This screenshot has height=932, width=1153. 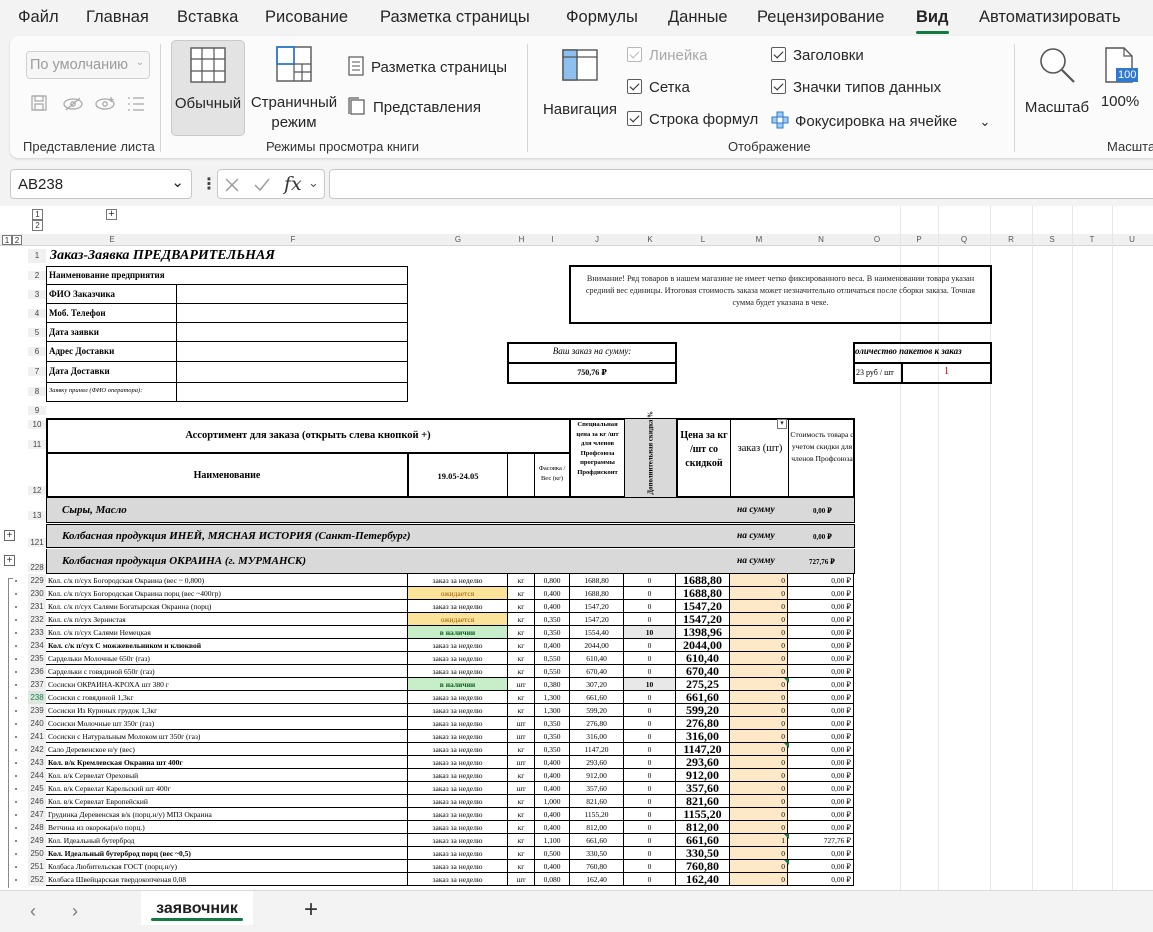 What do you see at coordinates (37, 542) in the screenshot?
I see `row-header: 121` at bounding box center [37, 542].